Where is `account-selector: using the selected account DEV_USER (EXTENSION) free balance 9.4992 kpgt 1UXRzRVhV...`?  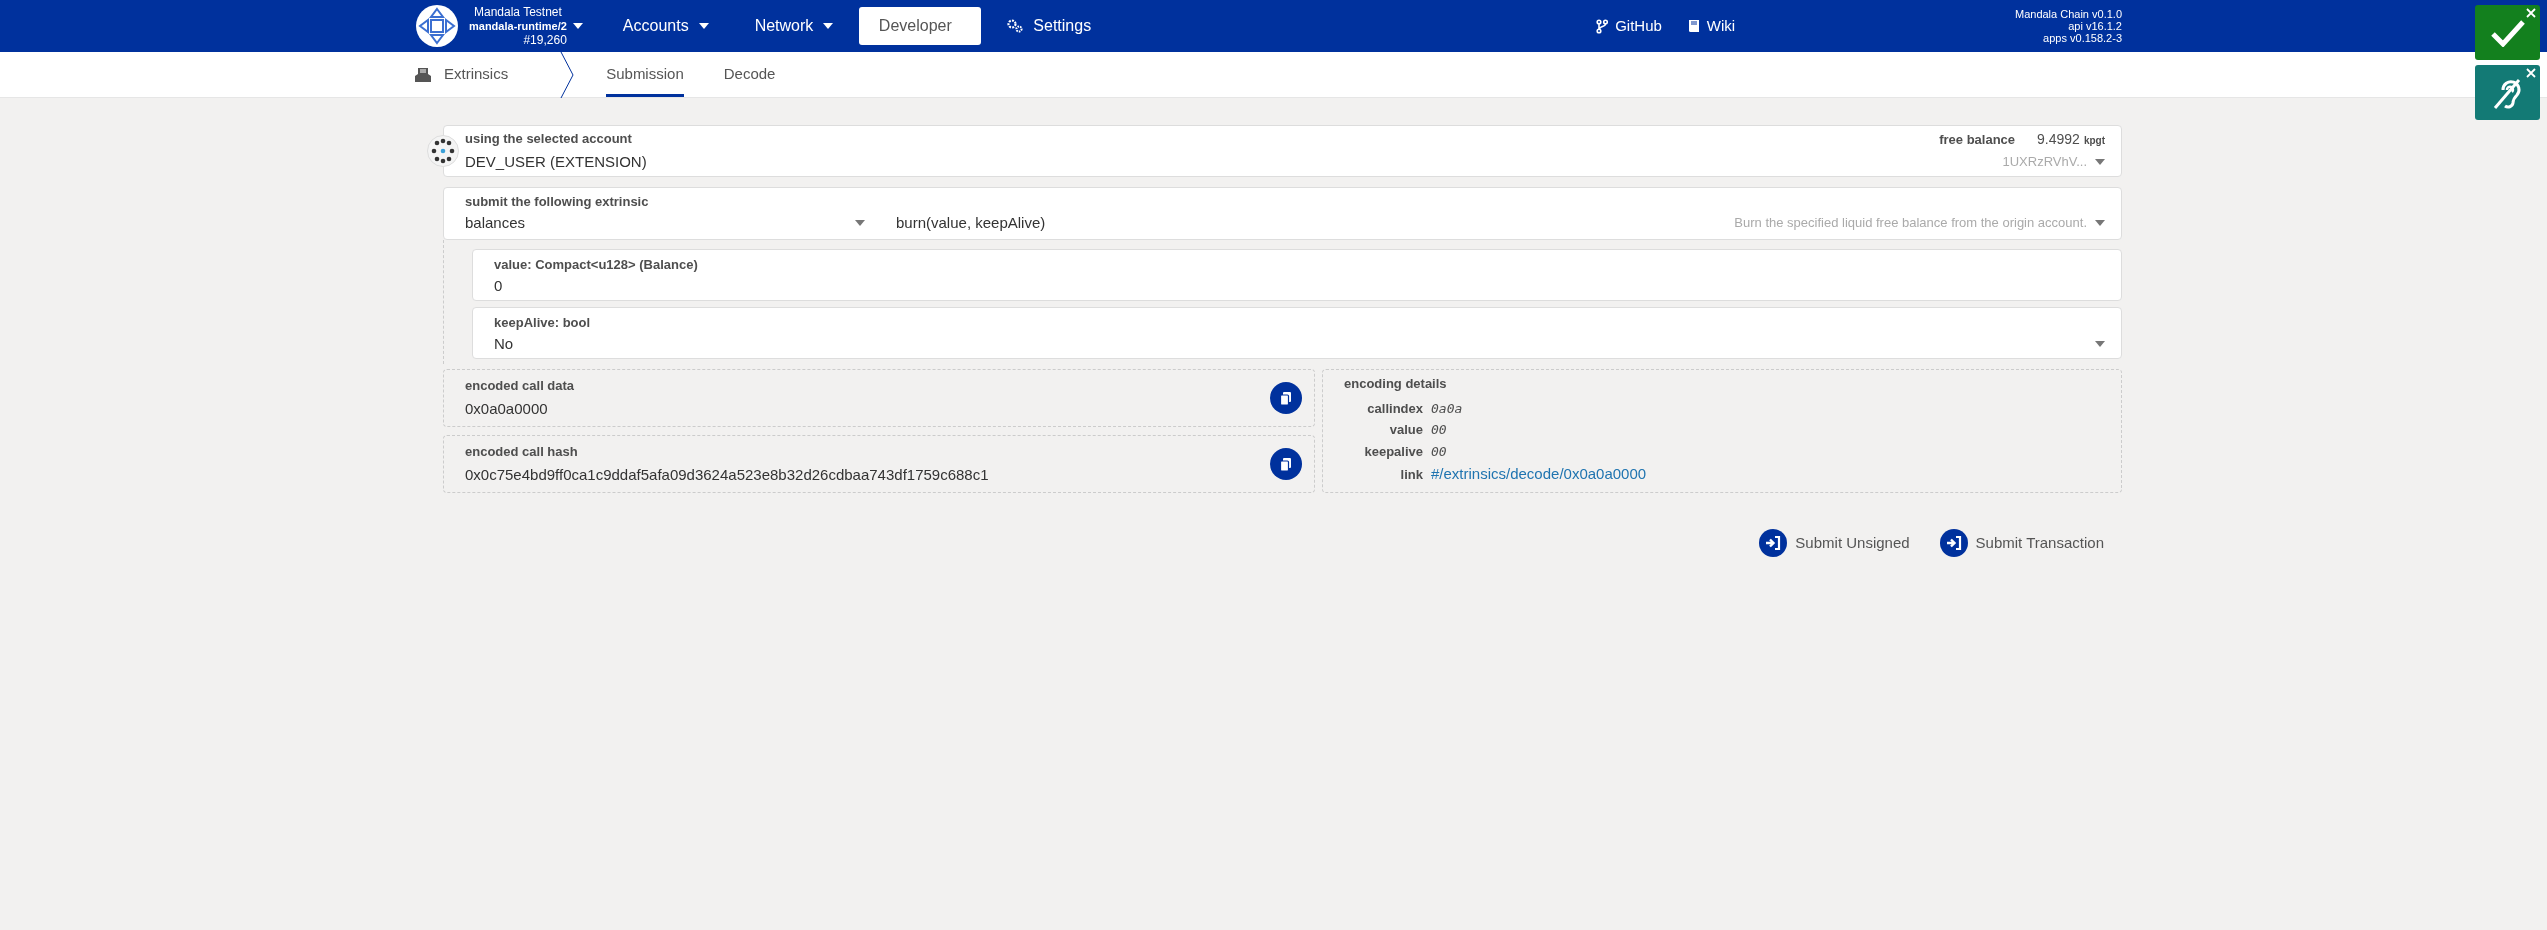 account-selector: using the selected account DEV_USER (EXTENSION) free balance 9.4992 kpgt 1UXRzRVhV... is located at coordinates (1282, 151).